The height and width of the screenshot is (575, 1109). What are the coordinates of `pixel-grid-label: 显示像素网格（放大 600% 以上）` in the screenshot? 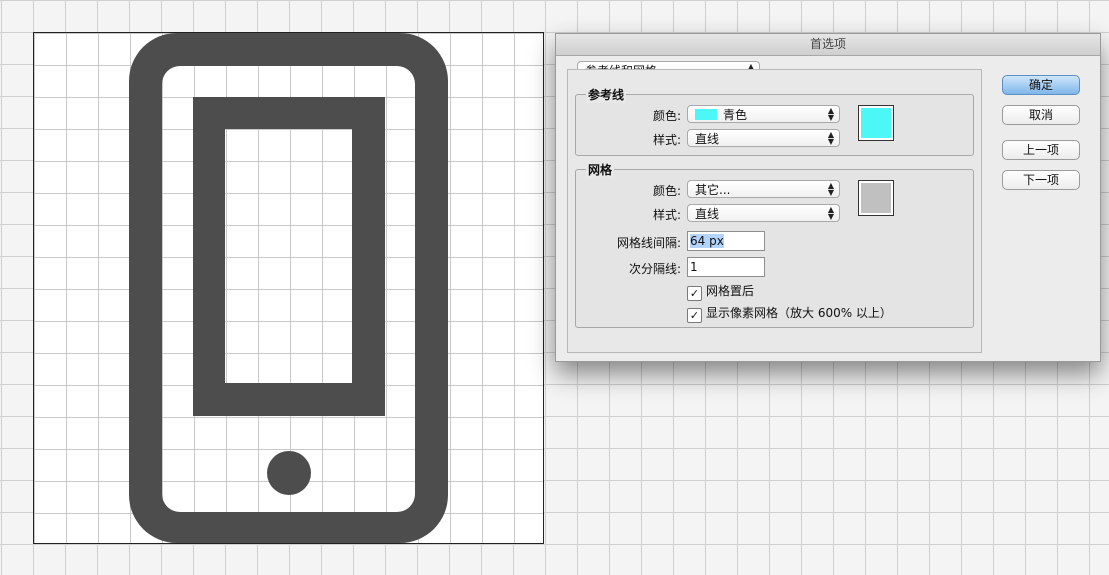 It's located at (799, 313).